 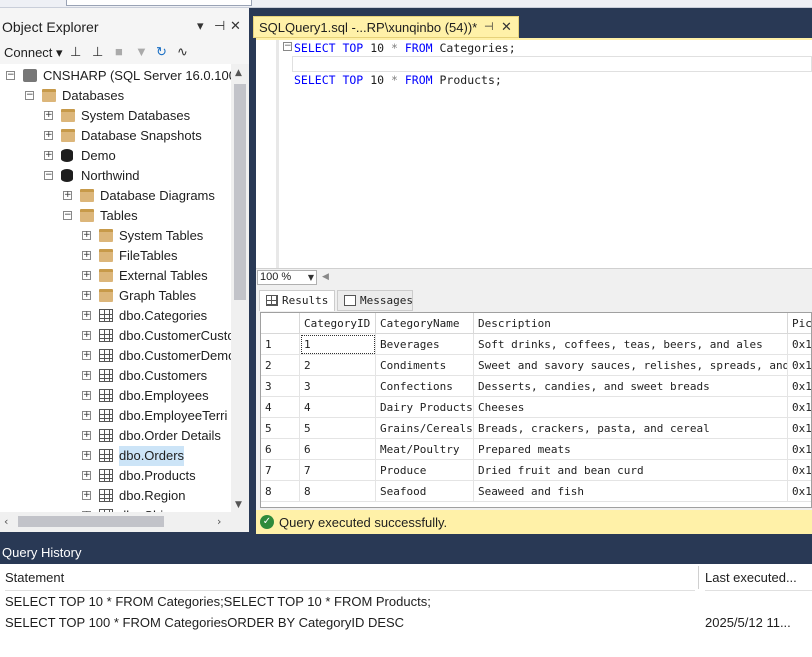 I want to click on grid-cell: Dried fruit and bean curd, so click(x=631, y=470).